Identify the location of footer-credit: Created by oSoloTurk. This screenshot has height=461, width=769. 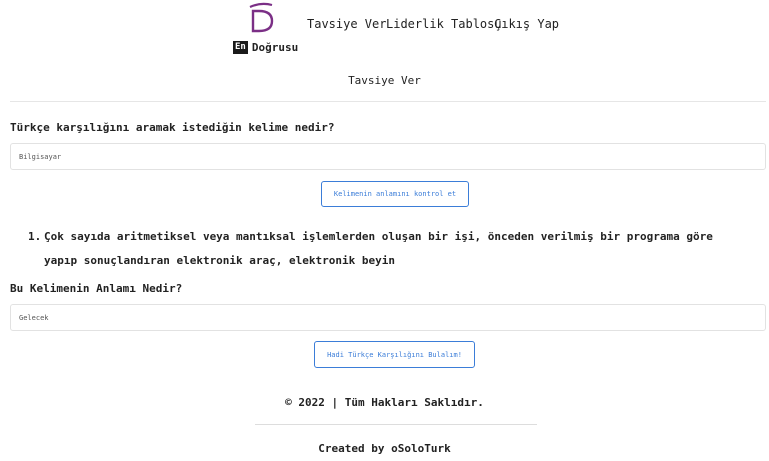
(384, 448).